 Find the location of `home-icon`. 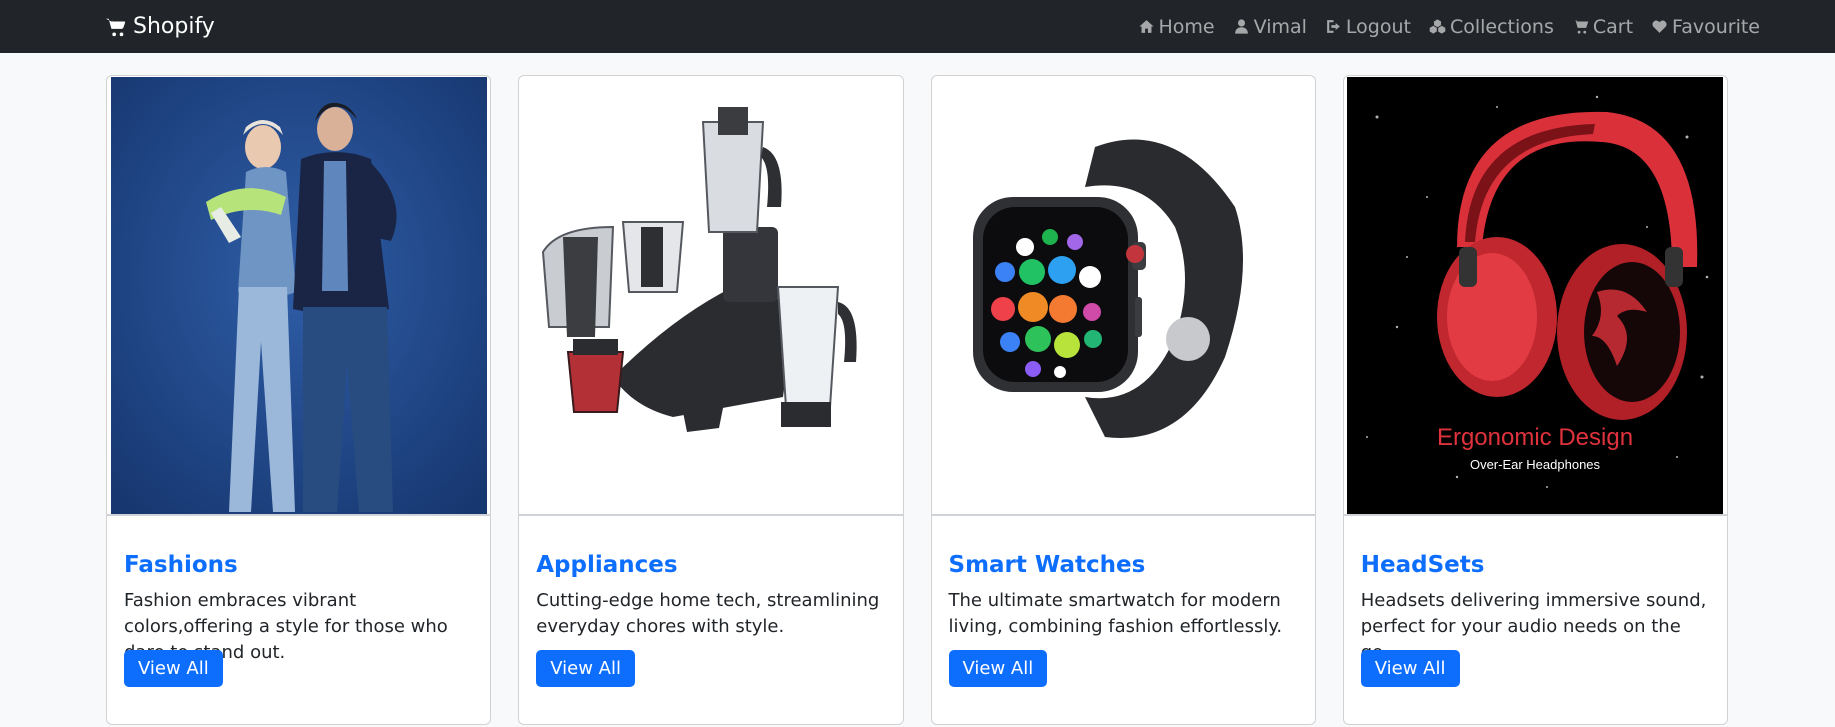

home-icon is located at coordinates (1146, 26).